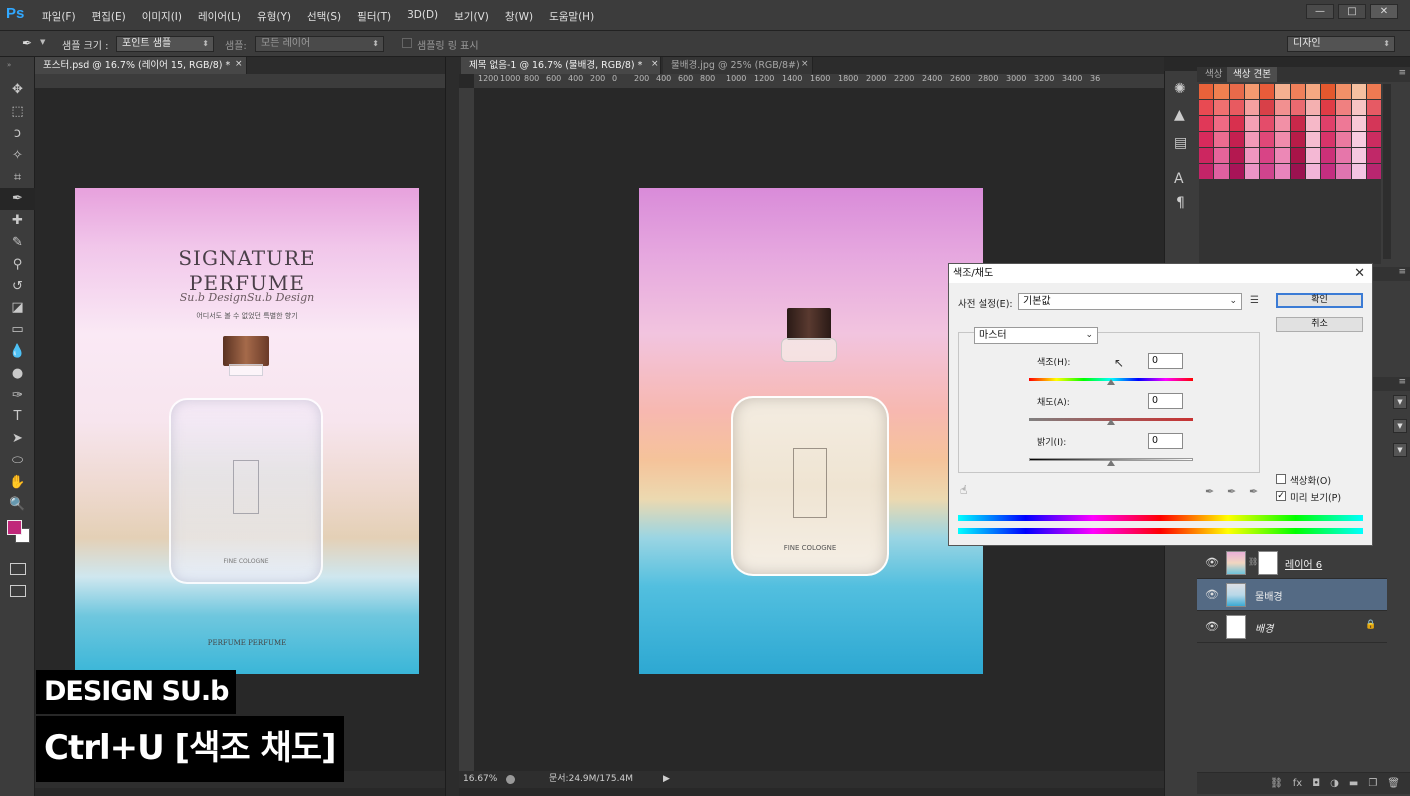 The image size is (1410, 796). What do you see at coordinates (666, 779) in the screenshot?
I see `play-arrow-icon: ▶` at bounding box center [666, 779].